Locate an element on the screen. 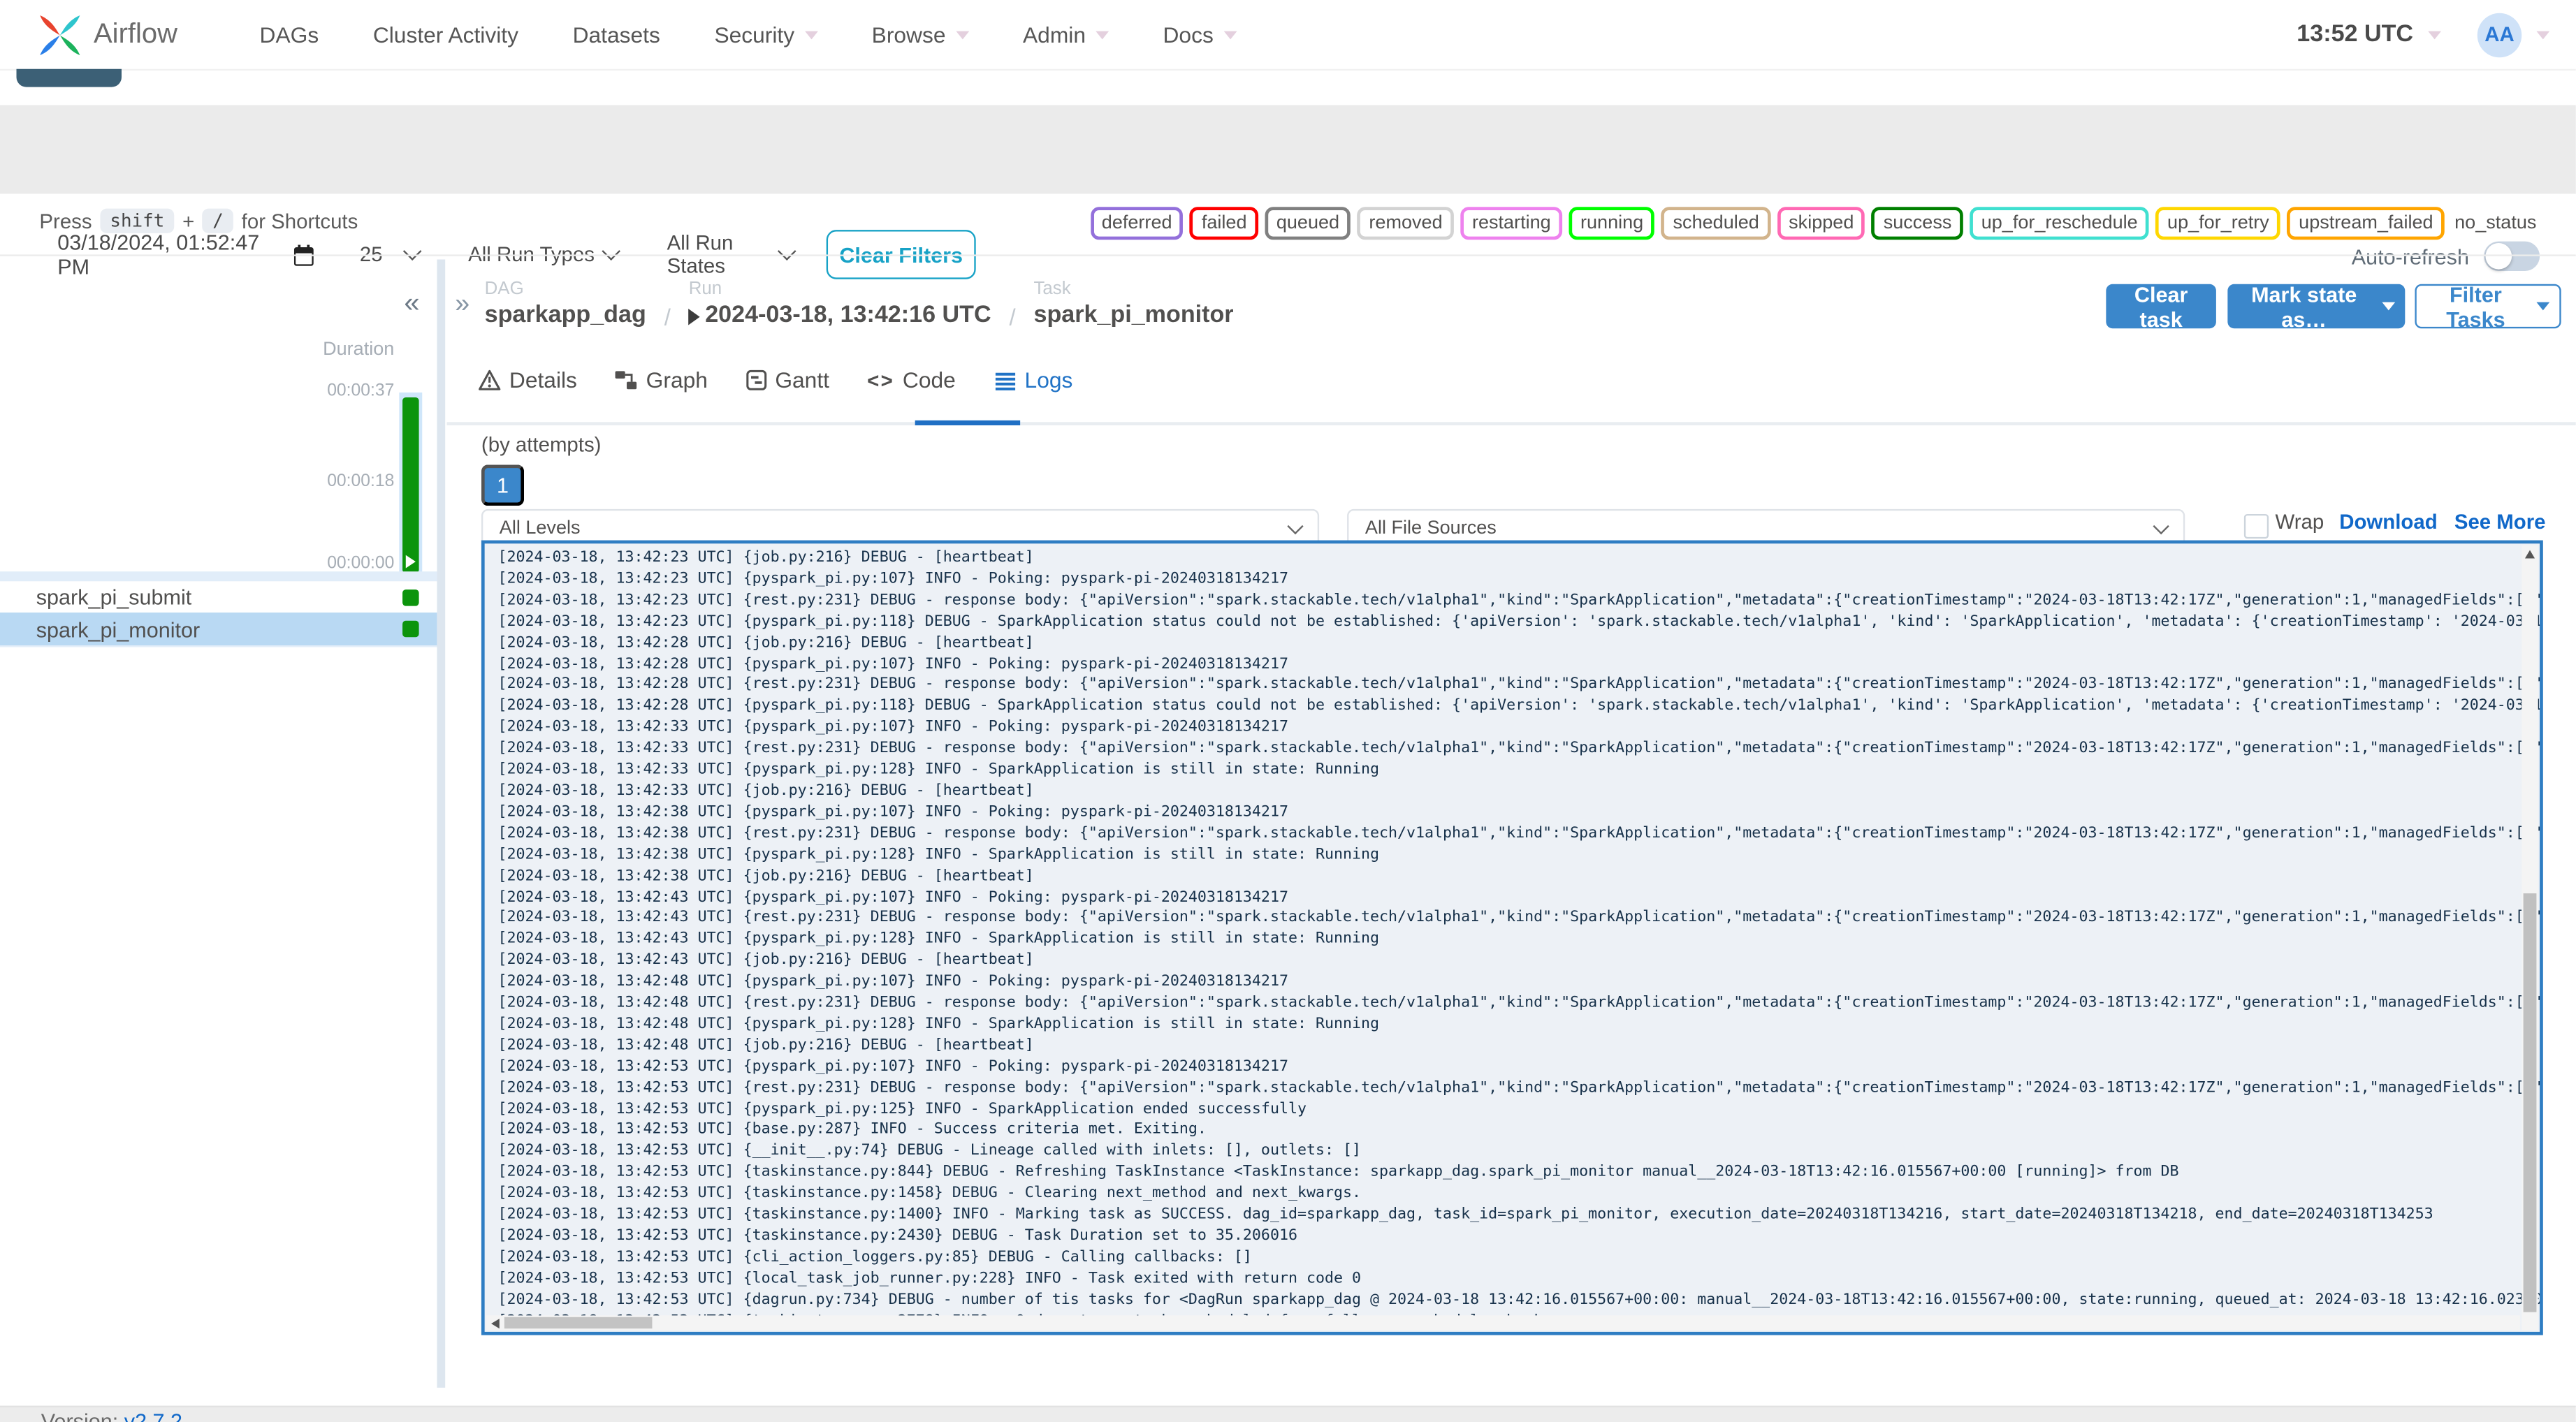 The width and height of the screenshot is (2576, 1422). scroll-up-icon is located at coordinates (2529, 554).